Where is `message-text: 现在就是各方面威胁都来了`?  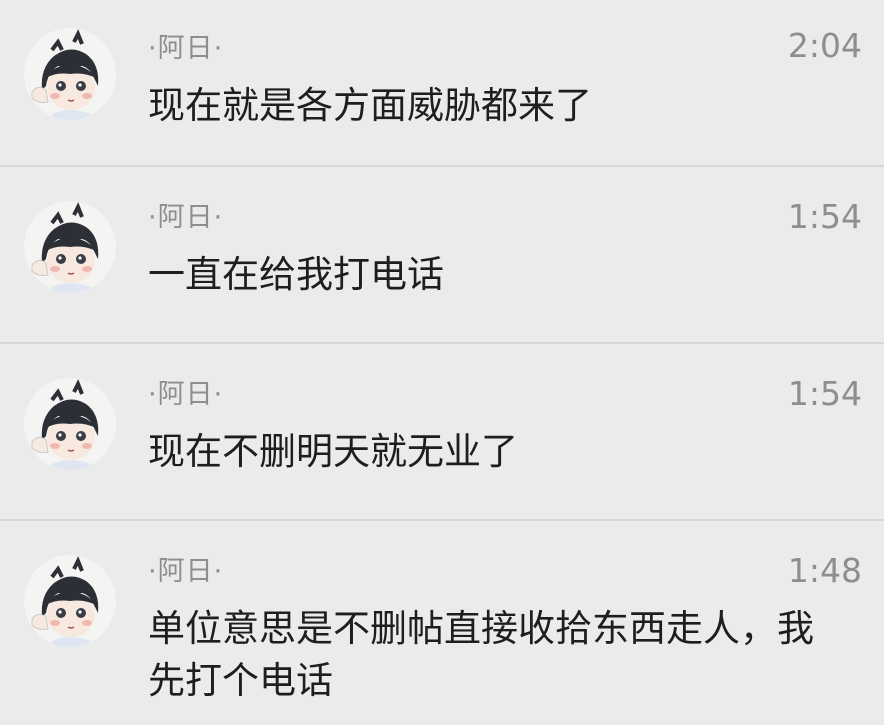 message-text: 现在就是各方面威胁都来了 is located at coordinates (370, 105).